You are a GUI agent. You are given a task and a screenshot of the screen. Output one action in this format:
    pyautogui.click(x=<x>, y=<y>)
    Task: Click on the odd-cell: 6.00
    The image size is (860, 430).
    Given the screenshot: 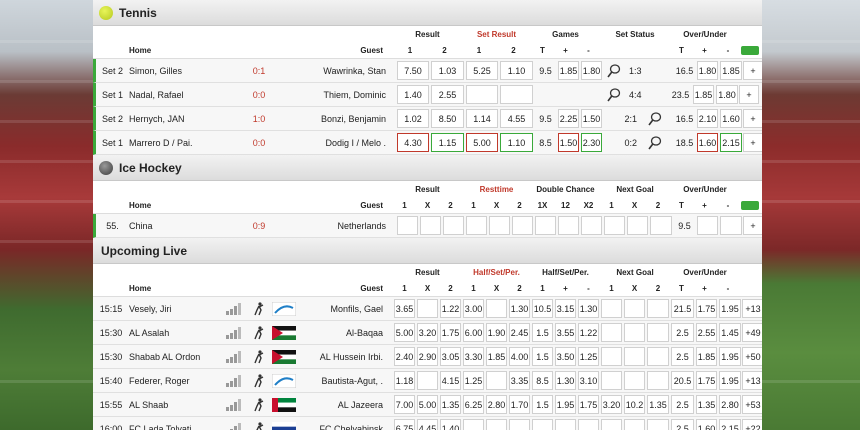 What is the action you would take?
    pyautogui.click(x=473, y=332)
    